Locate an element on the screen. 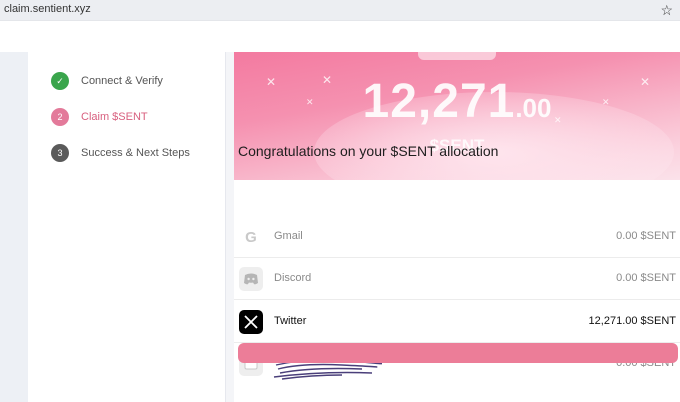 This screenshot has width=680, height=402. step-claim: 2 Claim $SENT is located at coordinates (99, 117).